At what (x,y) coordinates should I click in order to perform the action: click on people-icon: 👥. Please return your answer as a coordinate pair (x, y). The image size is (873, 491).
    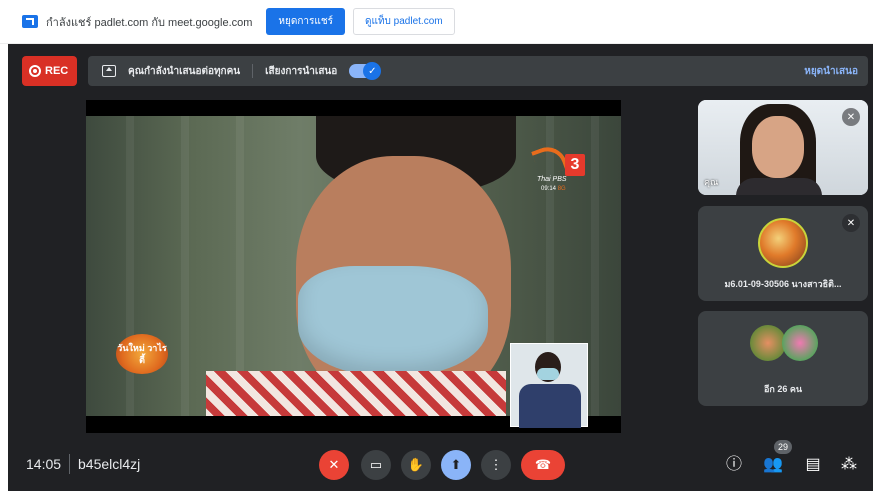
    Looking at the image, I should click on (773, 465).